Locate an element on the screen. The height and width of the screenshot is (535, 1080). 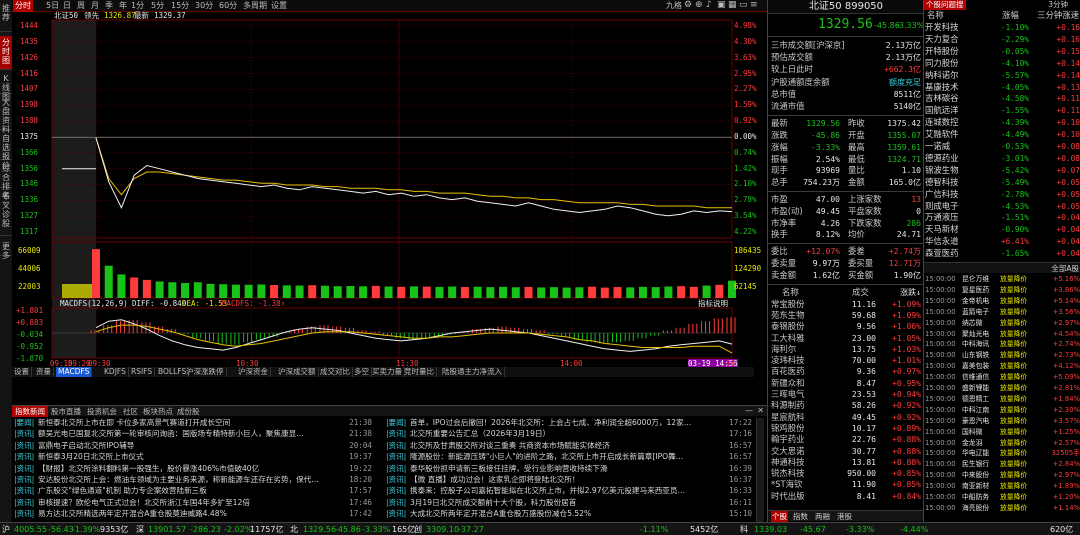
sector-row: 国航远洋 -1.55% +0.11 is located at coordinates (1002, 111).